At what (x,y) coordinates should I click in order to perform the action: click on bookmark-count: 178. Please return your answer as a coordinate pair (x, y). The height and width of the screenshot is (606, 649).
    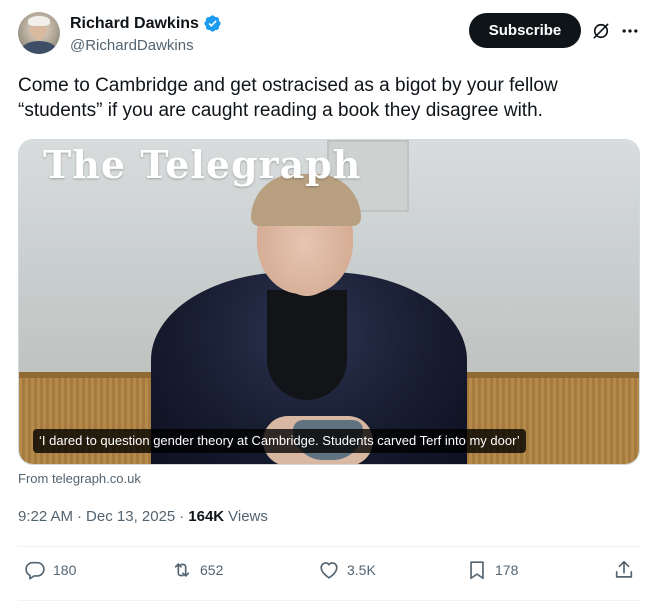
    Looking at the image, I should click on (507, 570).